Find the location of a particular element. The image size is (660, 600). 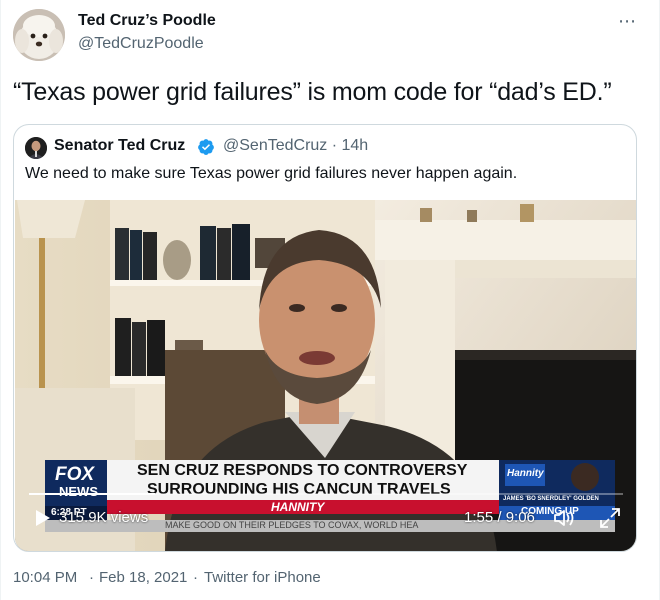

tweet-source: Twitter for iPhone is located at coordinates (262, 577).